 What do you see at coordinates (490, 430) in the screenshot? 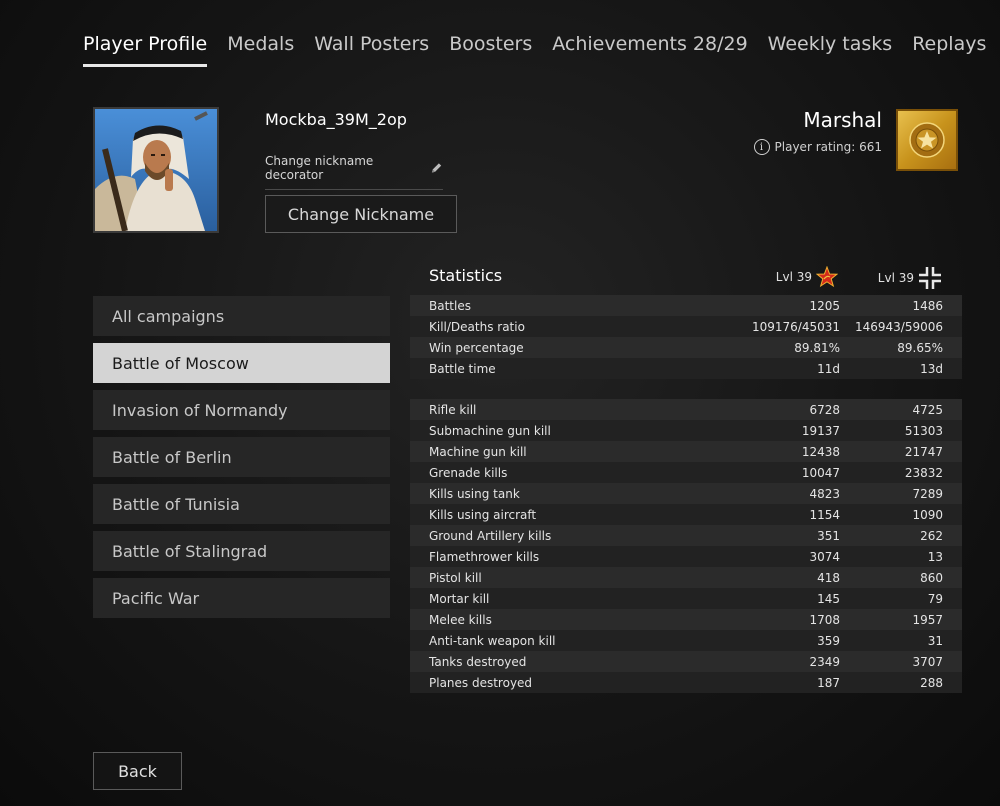
I see `stat-label: Submachine gun kill` at bounding box center [490, 430].